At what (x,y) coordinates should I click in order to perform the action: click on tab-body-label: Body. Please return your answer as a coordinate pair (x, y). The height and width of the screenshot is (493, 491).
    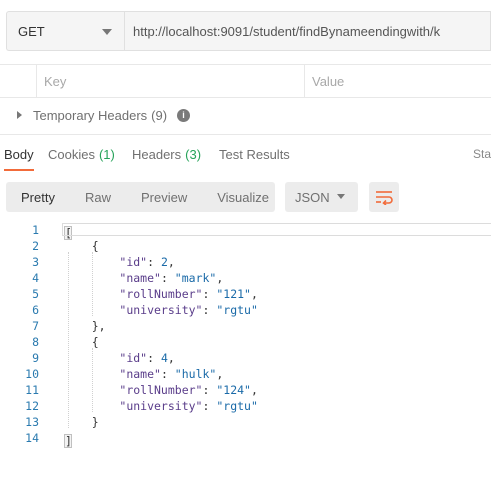
    Looking at the image, I should click on (19, 154).